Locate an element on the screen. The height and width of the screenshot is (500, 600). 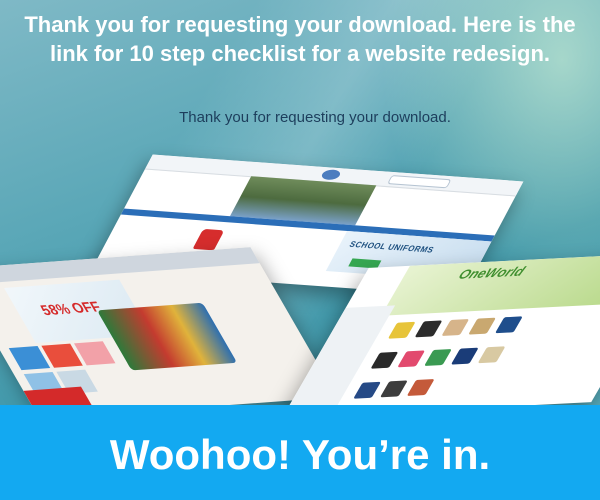
confirmation-text: Woohoo! You’re in. is located at coordinates (300, 454).